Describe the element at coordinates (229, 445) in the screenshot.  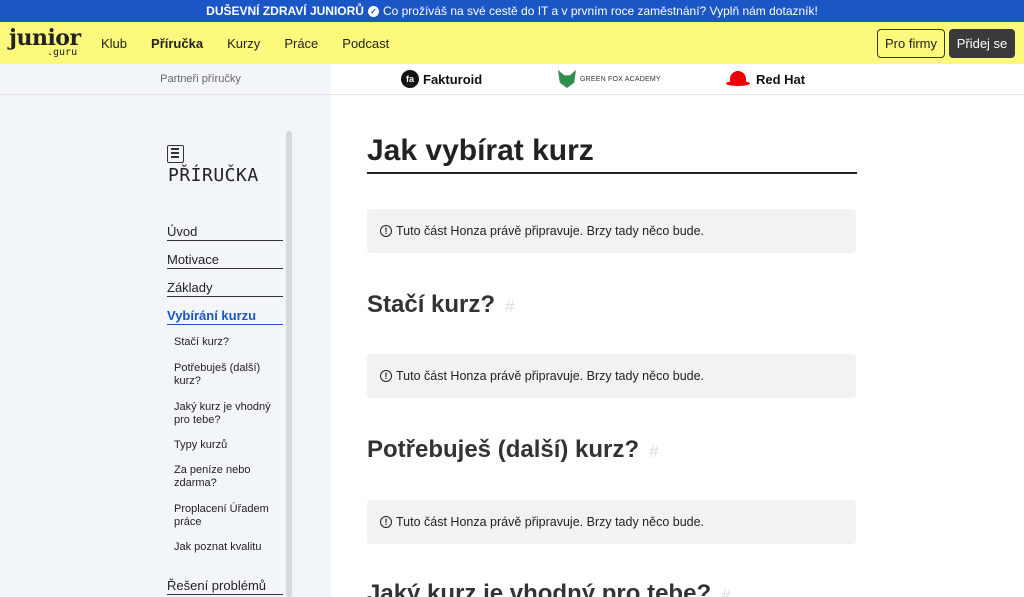
I see `sidebar-subitem: Typy kurzů` at that location.